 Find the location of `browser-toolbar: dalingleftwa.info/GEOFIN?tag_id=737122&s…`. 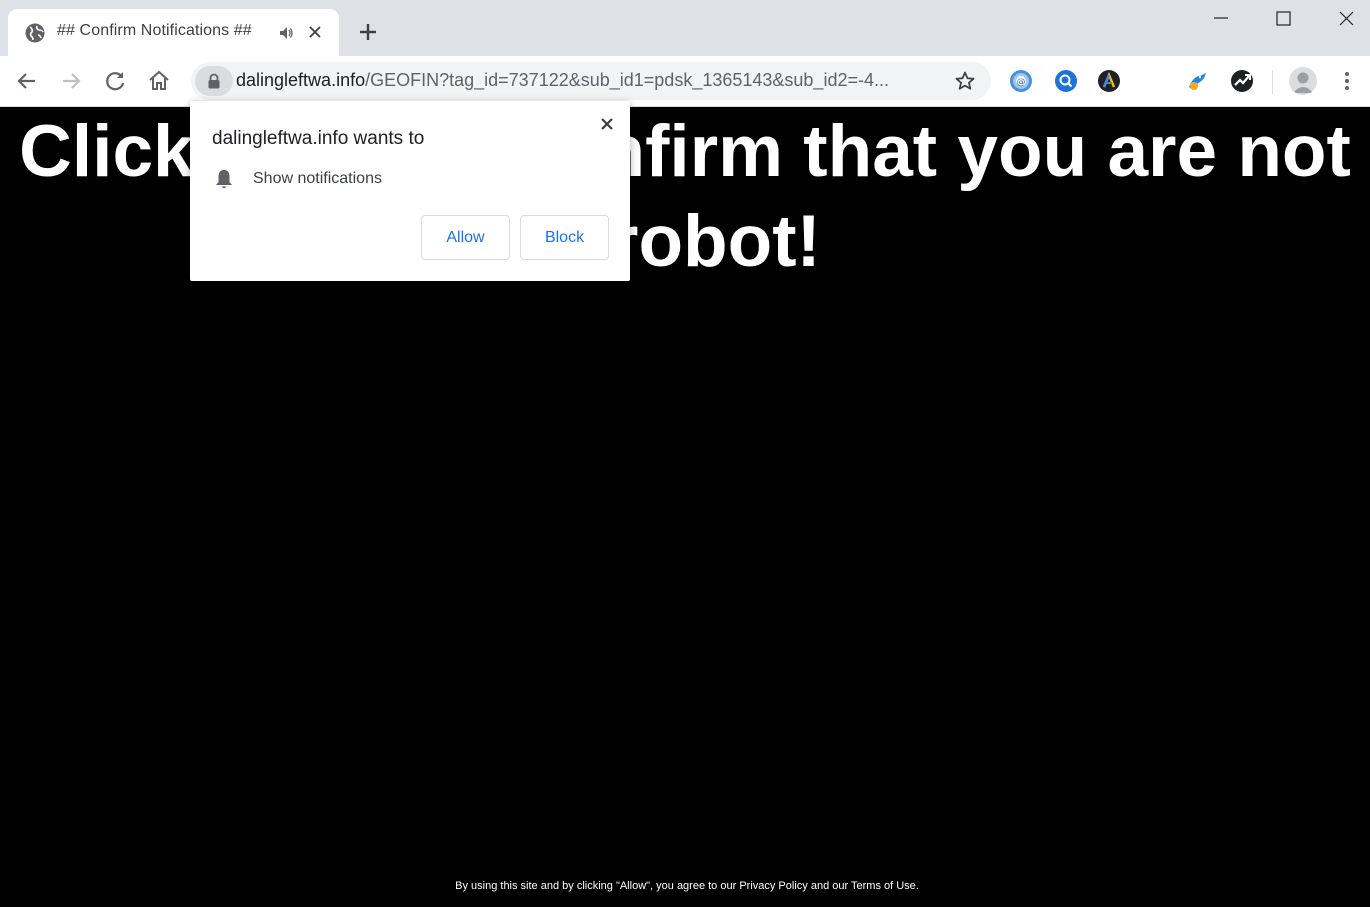

browser-toolbar: dalingleftwa.info/GEOFIN?tag_id=737122&s… is located at coordinates (685, 81).